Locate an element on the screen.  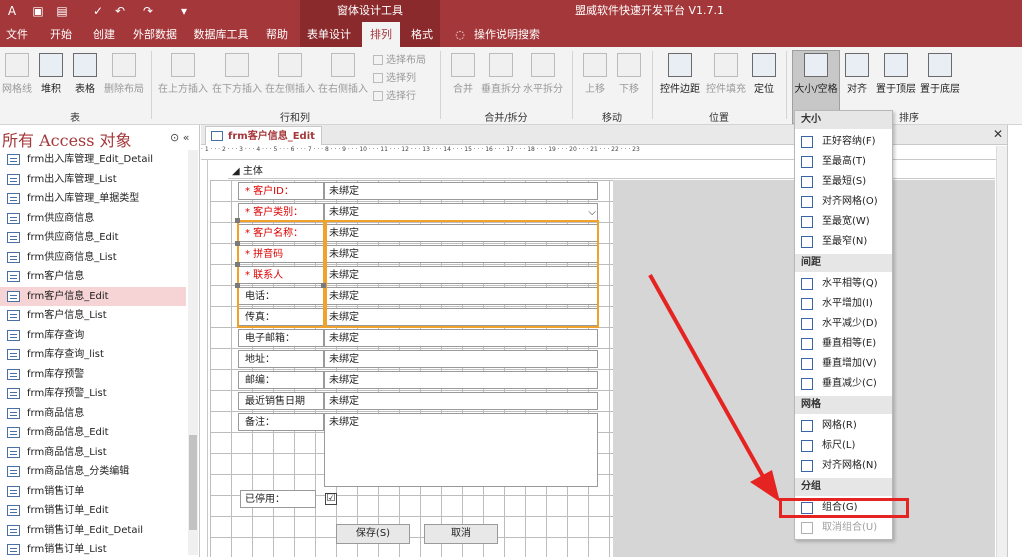
nav-item: frm客户信息 is located at coordinates (93, 276).